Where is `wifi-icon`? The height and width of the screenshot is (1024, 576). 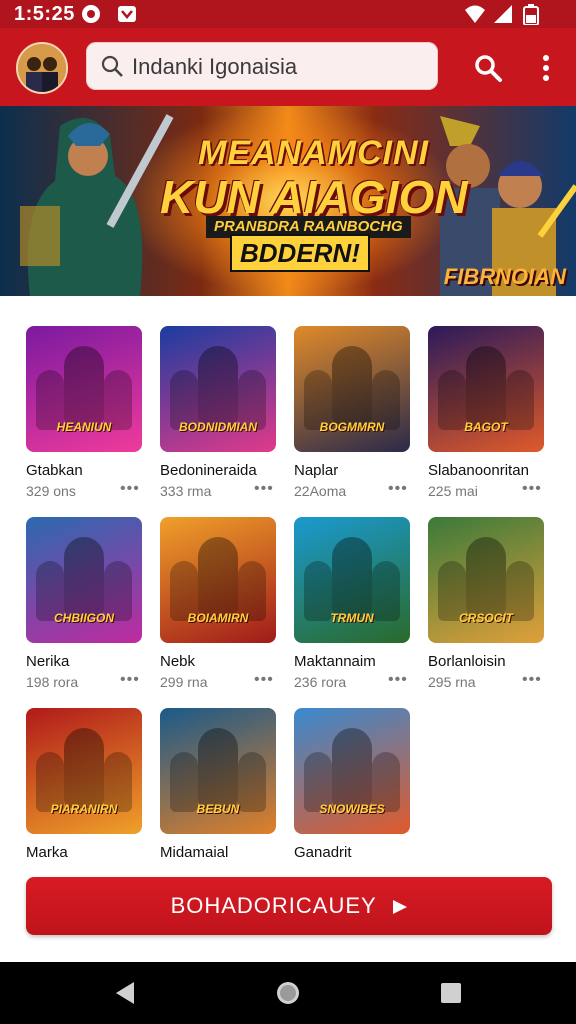 wifi-icon is located at coordinates (475, 14).